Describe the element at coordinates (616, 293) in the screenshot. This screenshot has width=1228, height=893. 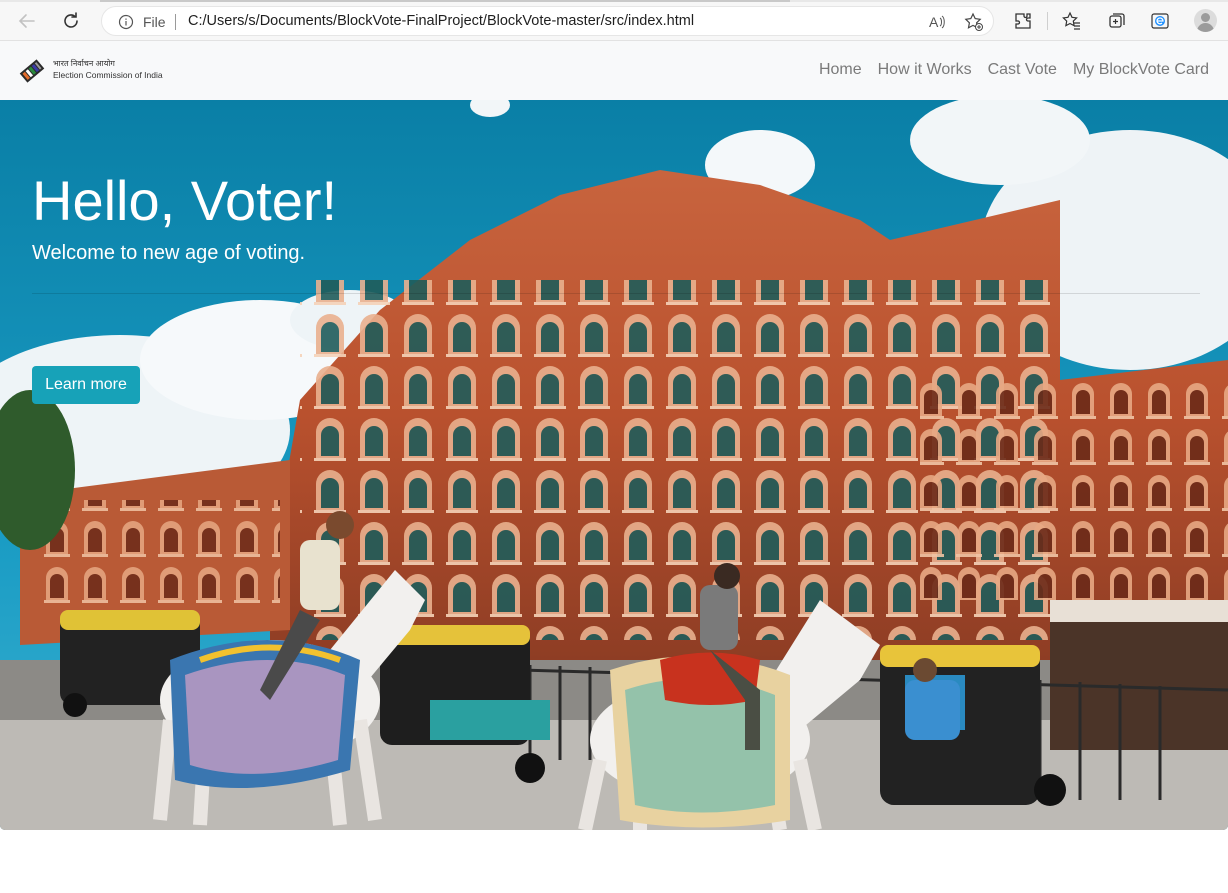
I see `hero-divider` at that location.